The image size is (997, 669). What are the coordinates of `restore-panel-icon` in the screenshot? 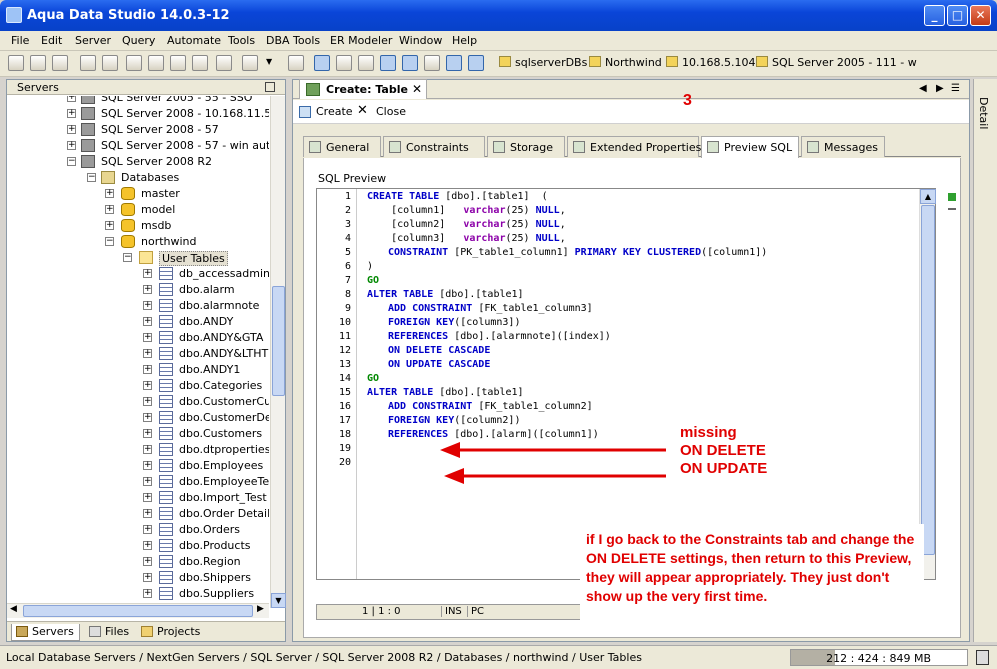 It's located at (270, 87).